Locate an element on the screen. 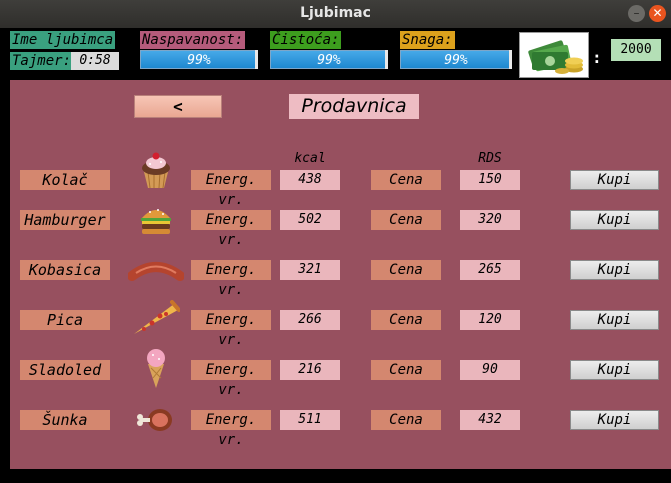 This screenshot has height=483, width=671. sleep-progress-bar: 99% is located at coordinates (199, 59).